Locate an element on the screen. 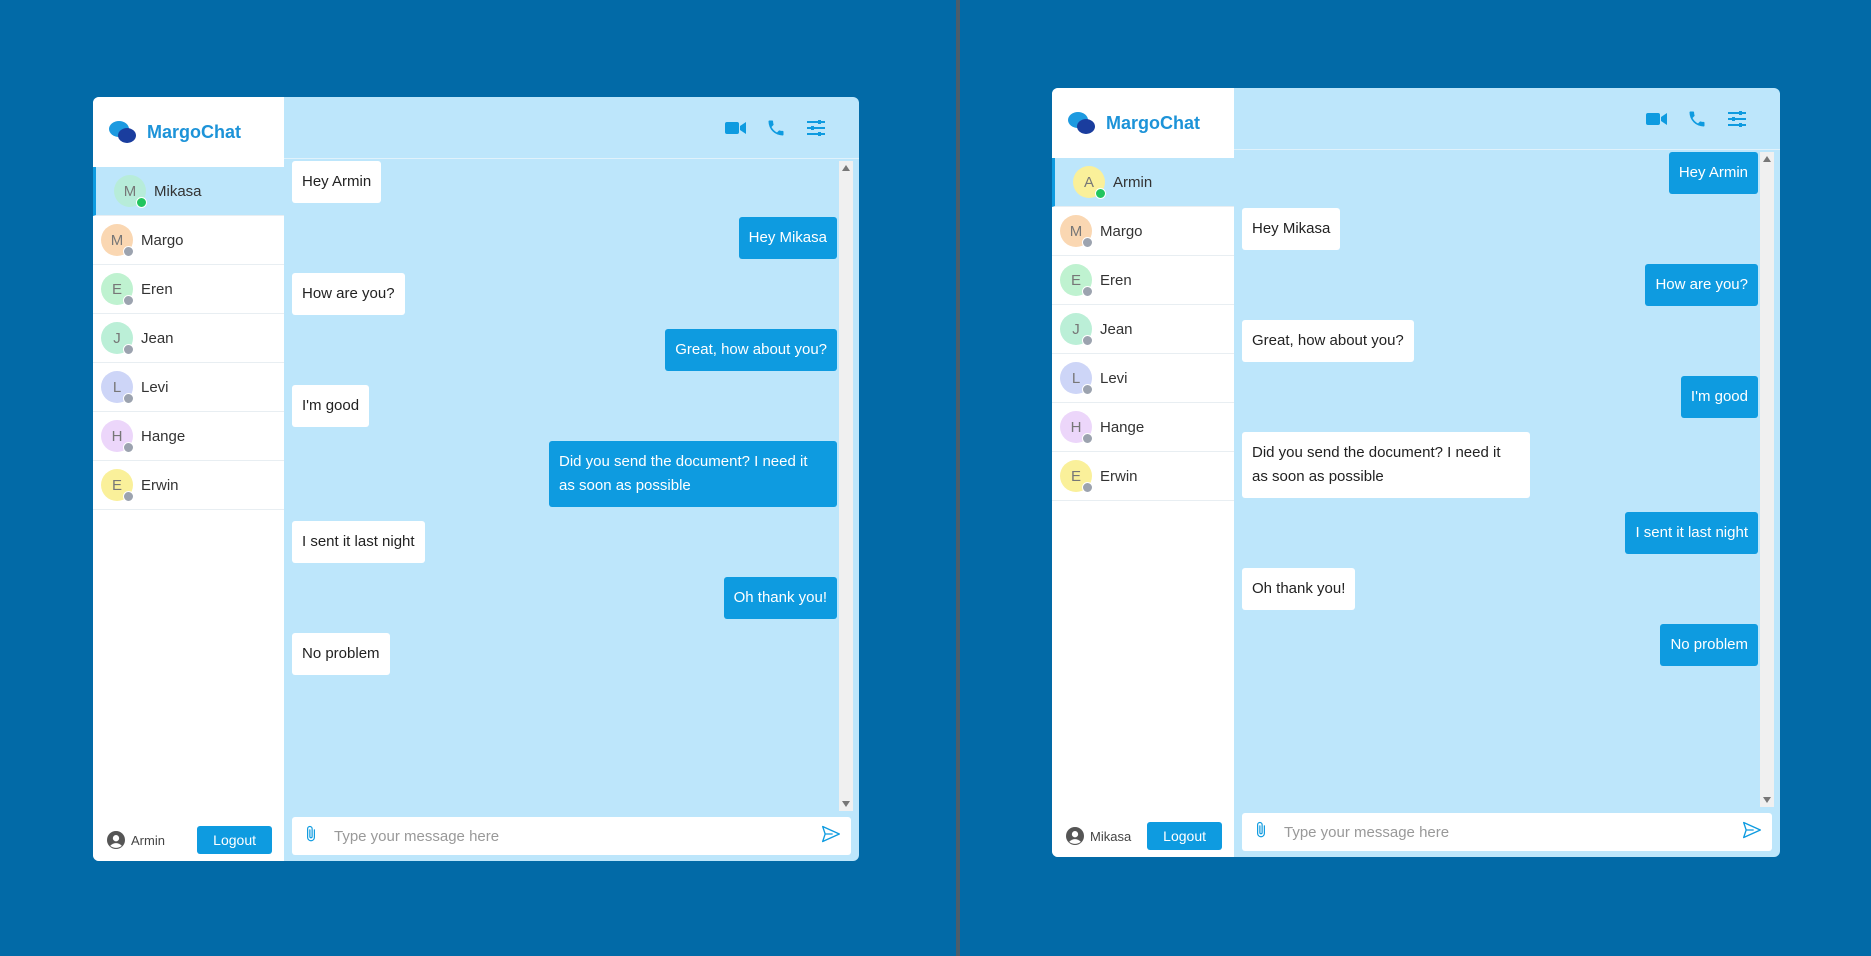 The width and height of the screenshot is (1871, 956). contact-item: A Armin is located at coordinates (1143, 182).